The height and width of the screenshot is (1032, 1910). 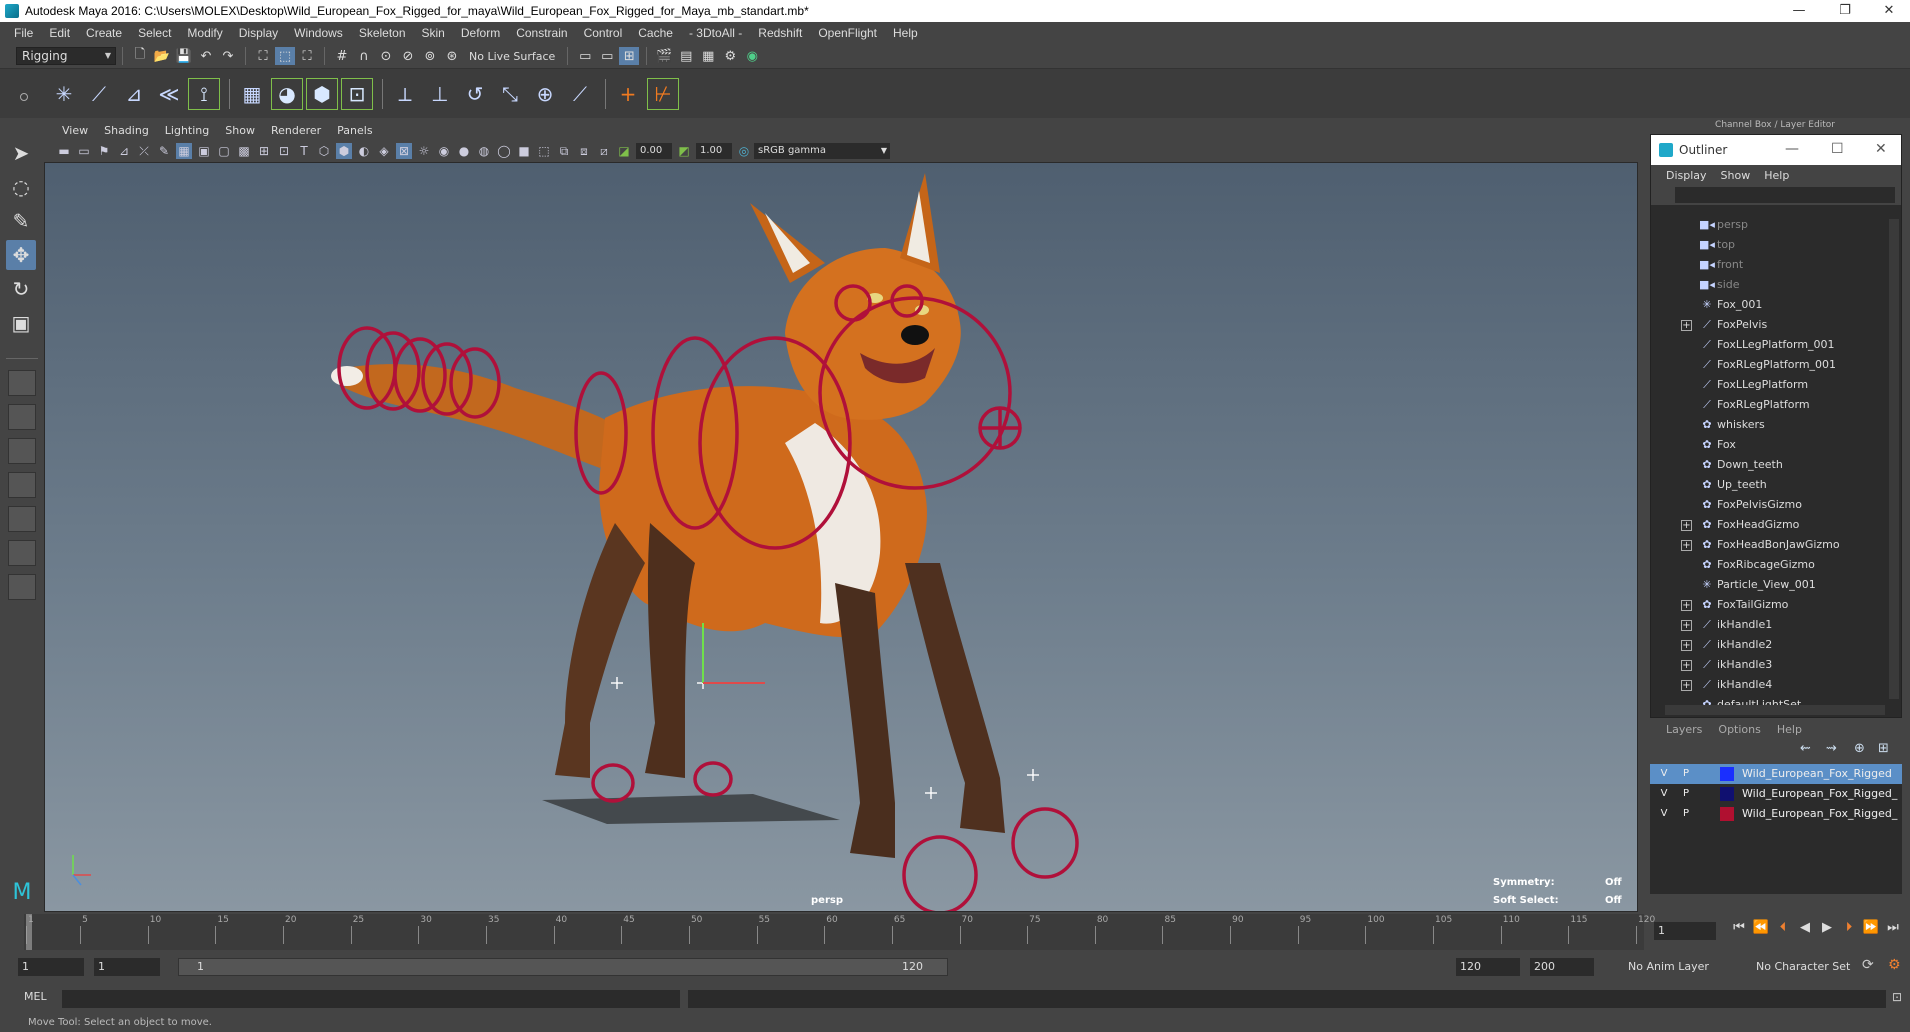 What do you see at coordinates (23, 33) in the screenshot?
I see `menu-file: File` at bounding box center [23, 33].